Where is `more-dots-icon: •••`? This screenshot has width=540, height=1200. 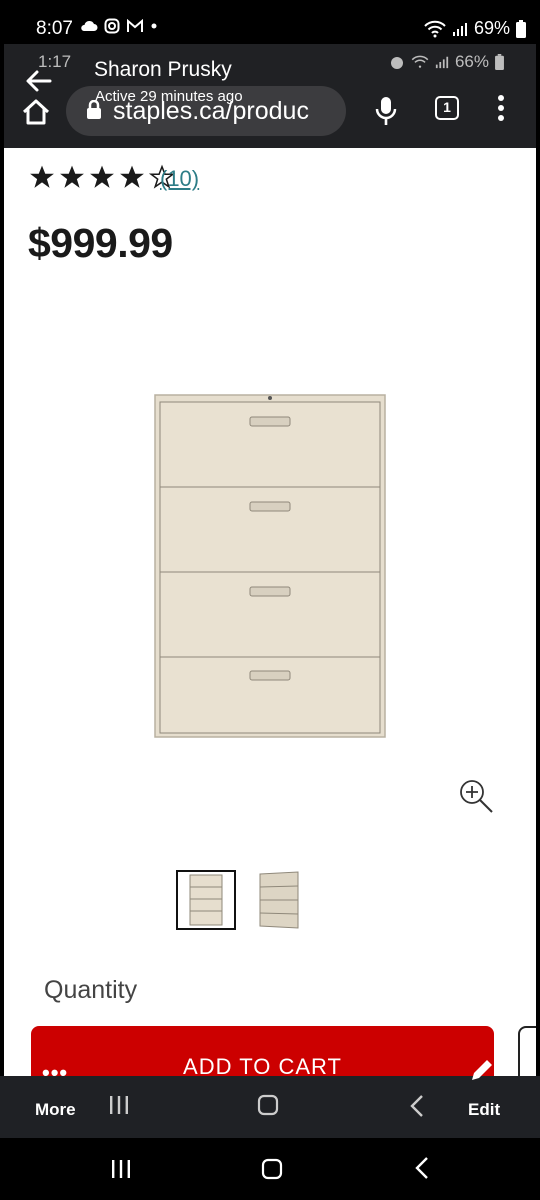 more-dots-icon: ••• is located at coordinates (55, 1072).